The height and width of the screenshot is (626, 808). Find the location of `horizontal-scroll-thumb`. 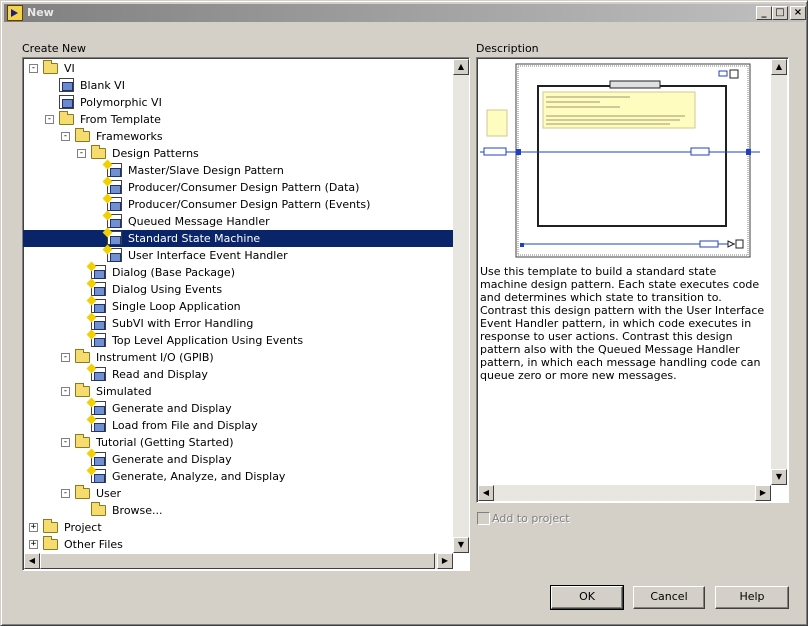

horizontal-scroll-thumb is located at coordinates (237, 561).